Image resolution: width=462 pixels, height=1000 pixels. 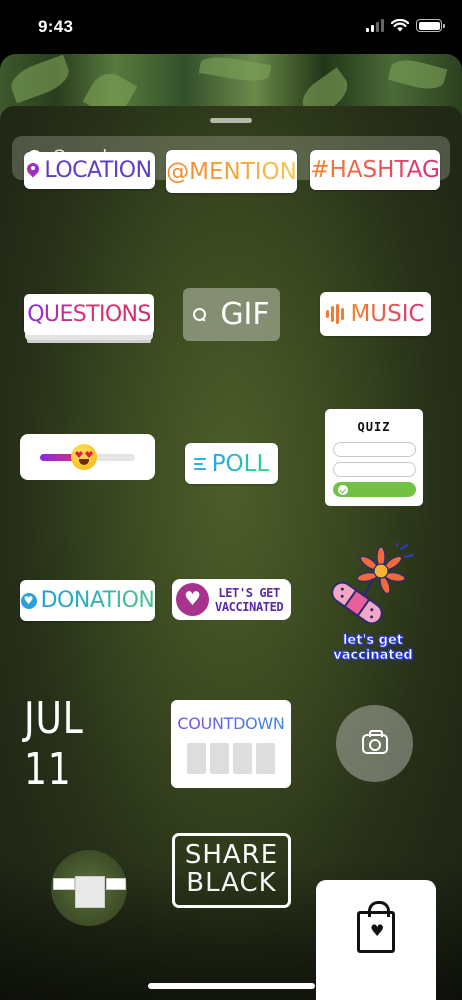 I want to click on mention-sticker-label: @MENTION, so click(x=231, y=171).